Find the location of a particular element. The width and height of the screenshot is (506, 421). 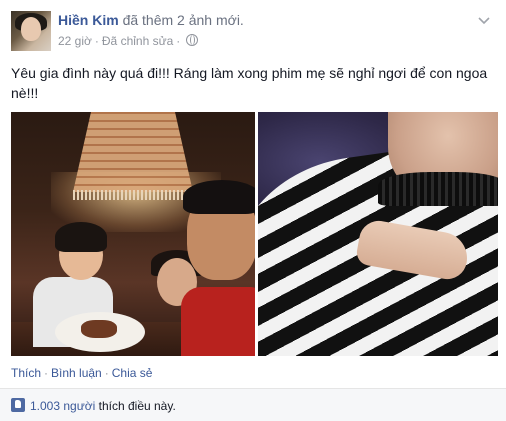

steak is located at coordinates (99, 329).